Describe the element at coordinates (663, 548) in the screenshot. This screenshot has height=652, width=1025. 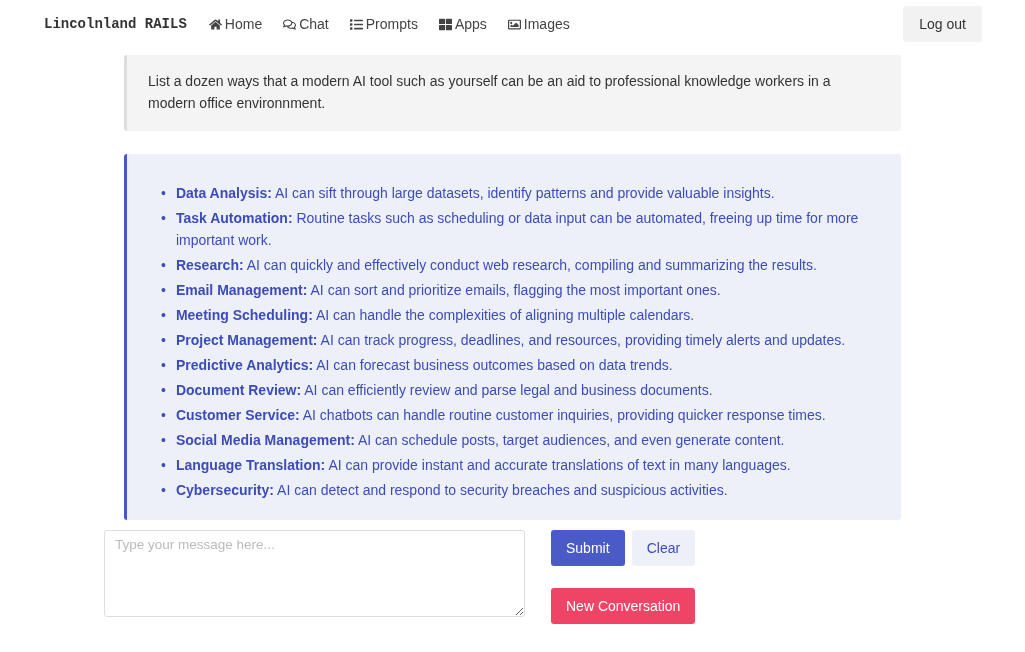
I see `clear-button: Clear` at that location.